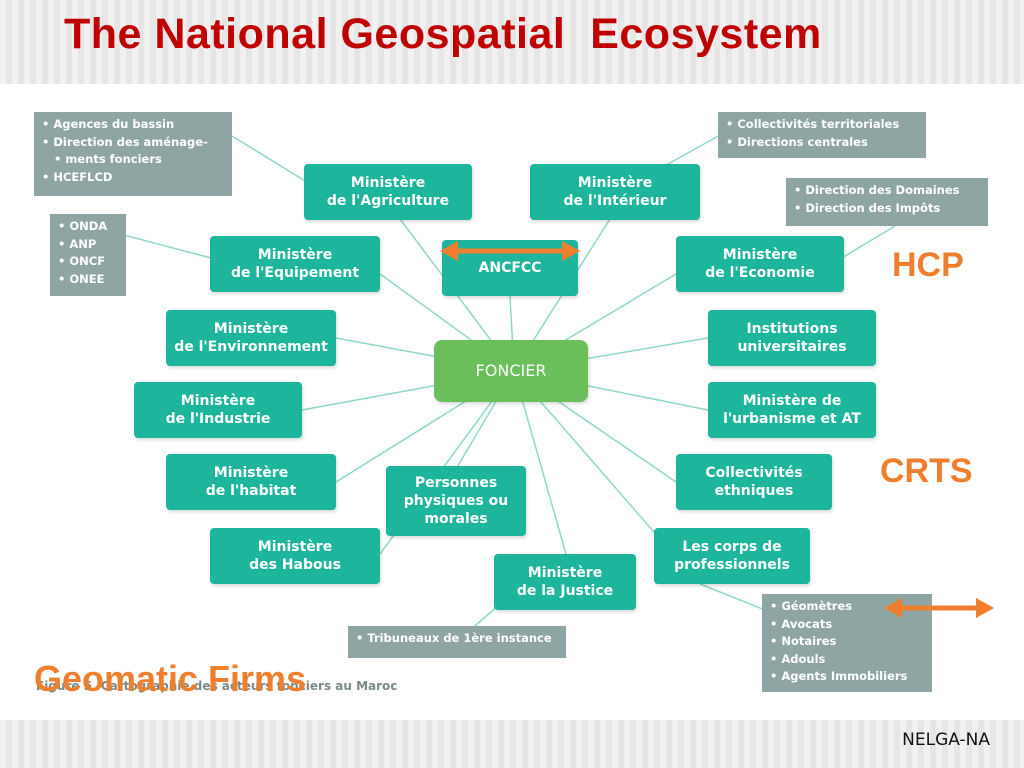 The image size is (1024, 768). What do you see at coordinates (847, 660) in the screenshot?
I see `note-item: Adouls` at bounding box center [847, 660].